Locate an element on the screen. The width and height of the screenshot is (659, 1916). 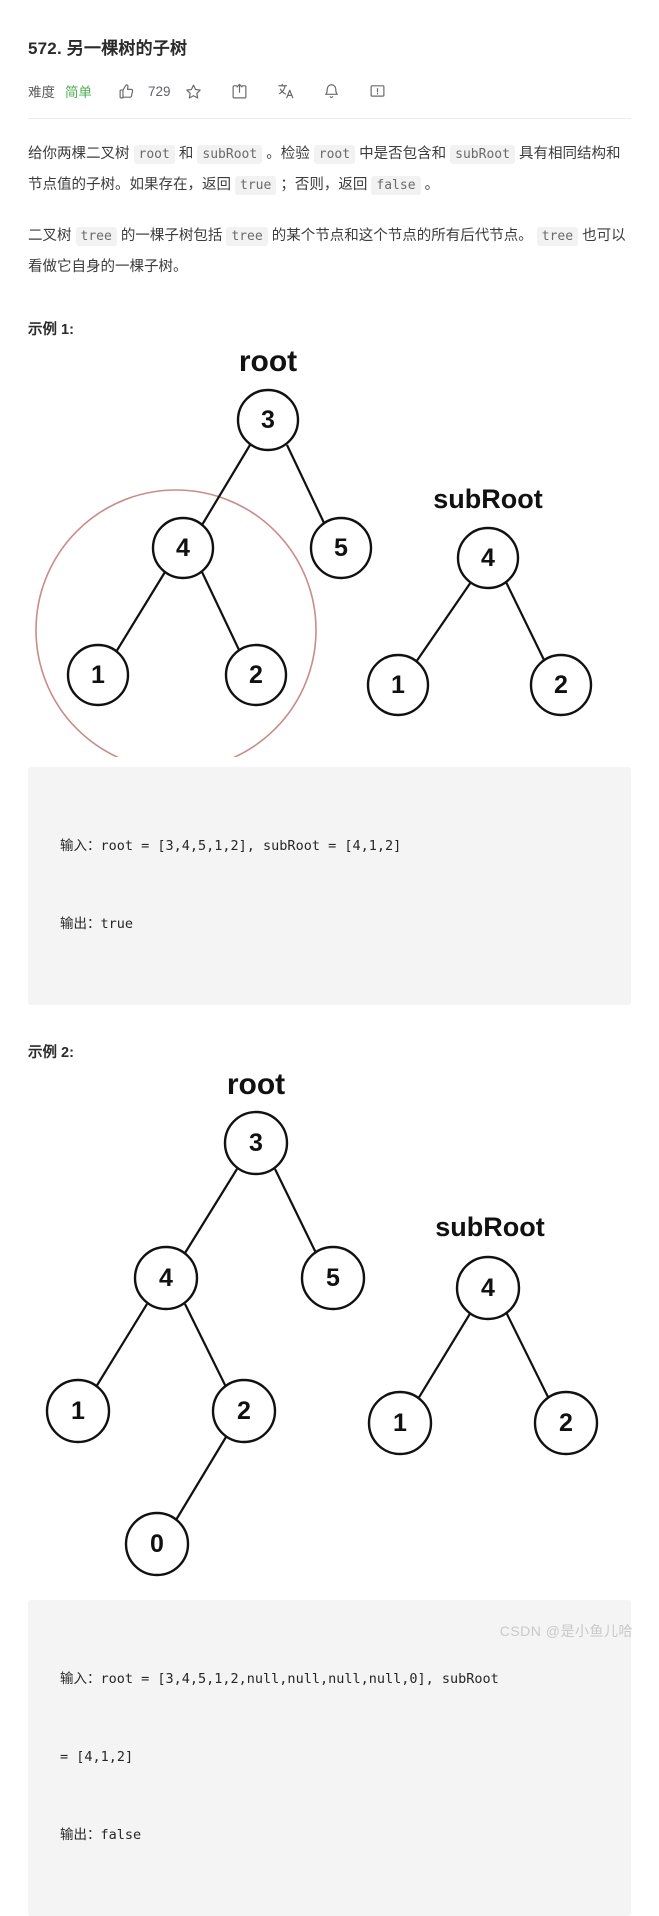
difficulty-label: 难度 is located at coordinates (41, 93).